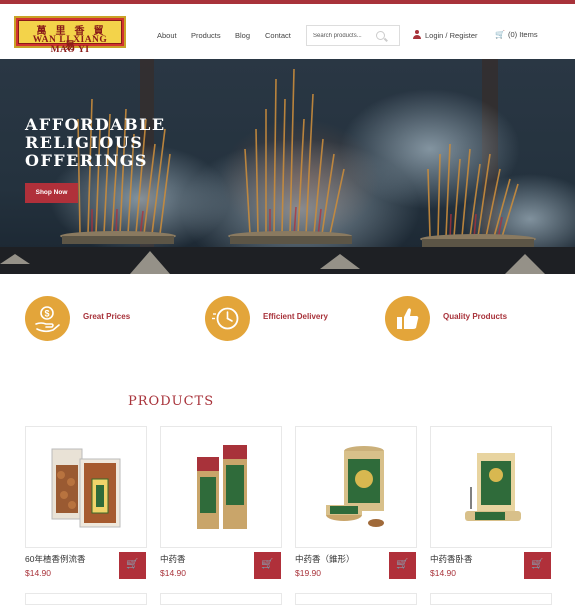 This screenshot has width=575, height=605. I want to click on logo-plate: 萬里香貿易 WAN LI XIANG MAO YI, so click(70, 37).